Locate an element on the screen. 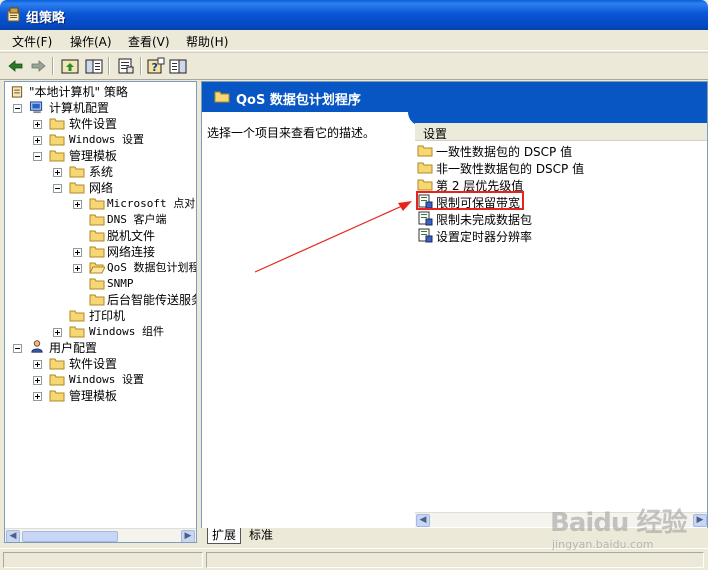  tree-item-user-admin-templates: 管理模板 is located at coordinates (101, 396).